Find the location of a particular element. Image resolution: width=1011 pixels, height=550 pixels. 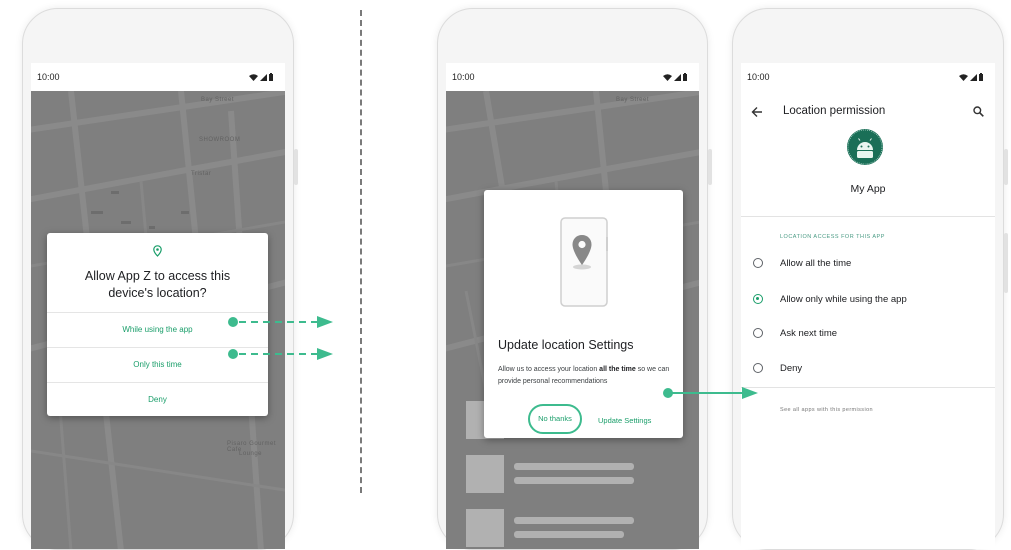

radio-ask-next-time: Ask next time is located at coordinates (795, 333).